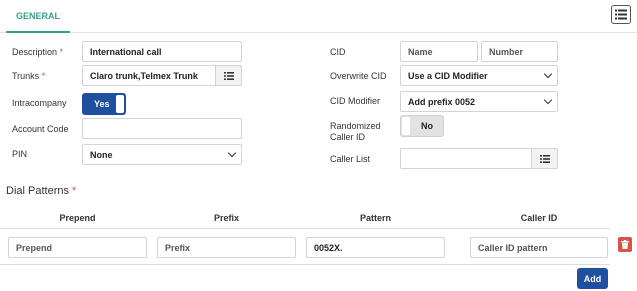 This screenshot has width=637, height=291. I want to click on description-label: Description *, so click(37, 52).